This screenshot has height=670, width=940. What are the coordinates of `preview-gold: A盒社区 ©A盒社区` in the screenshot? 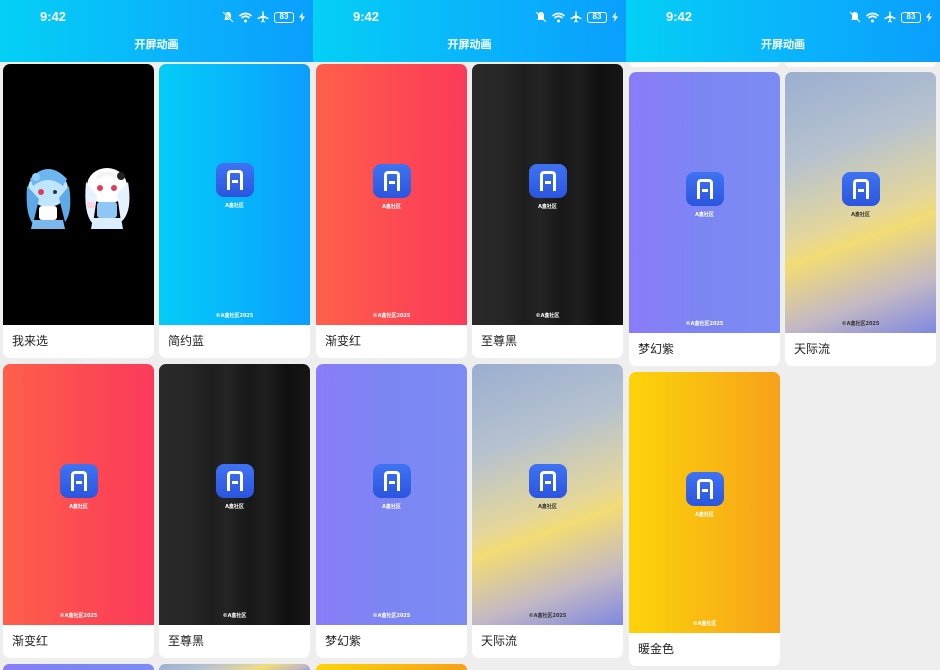 It's located at (704, 502).